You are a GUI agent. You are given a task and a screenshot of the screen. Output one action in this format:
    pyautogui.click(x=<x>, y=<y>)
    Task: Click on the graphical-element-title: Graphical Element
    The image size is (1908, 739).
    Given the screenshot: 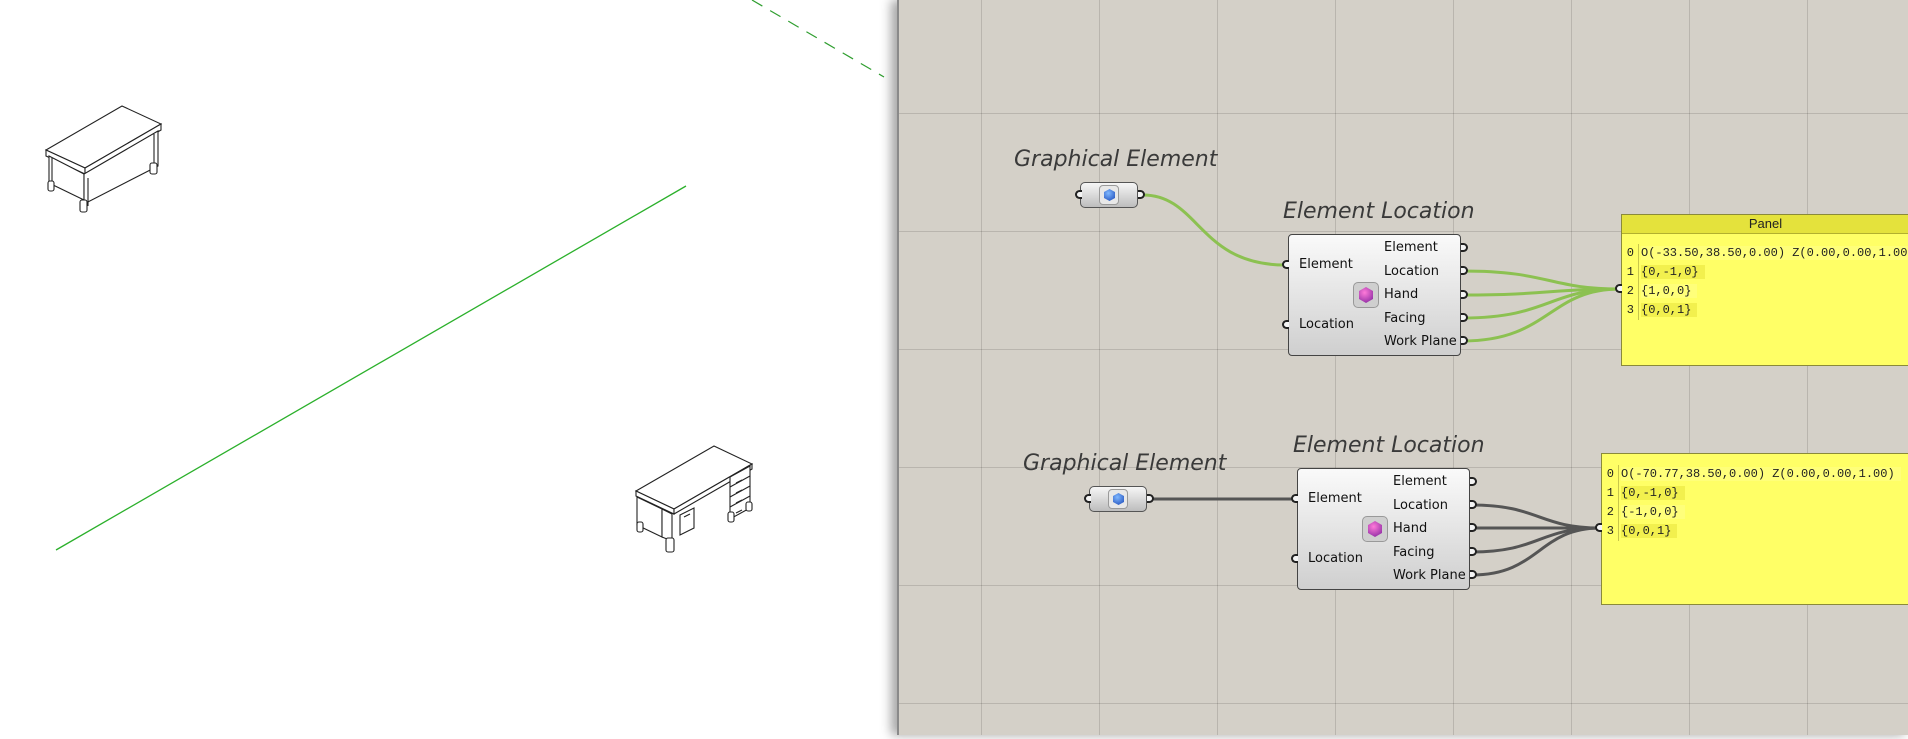 What is the action you would take?
    pyautogui.click(x=1116, y=159)
    